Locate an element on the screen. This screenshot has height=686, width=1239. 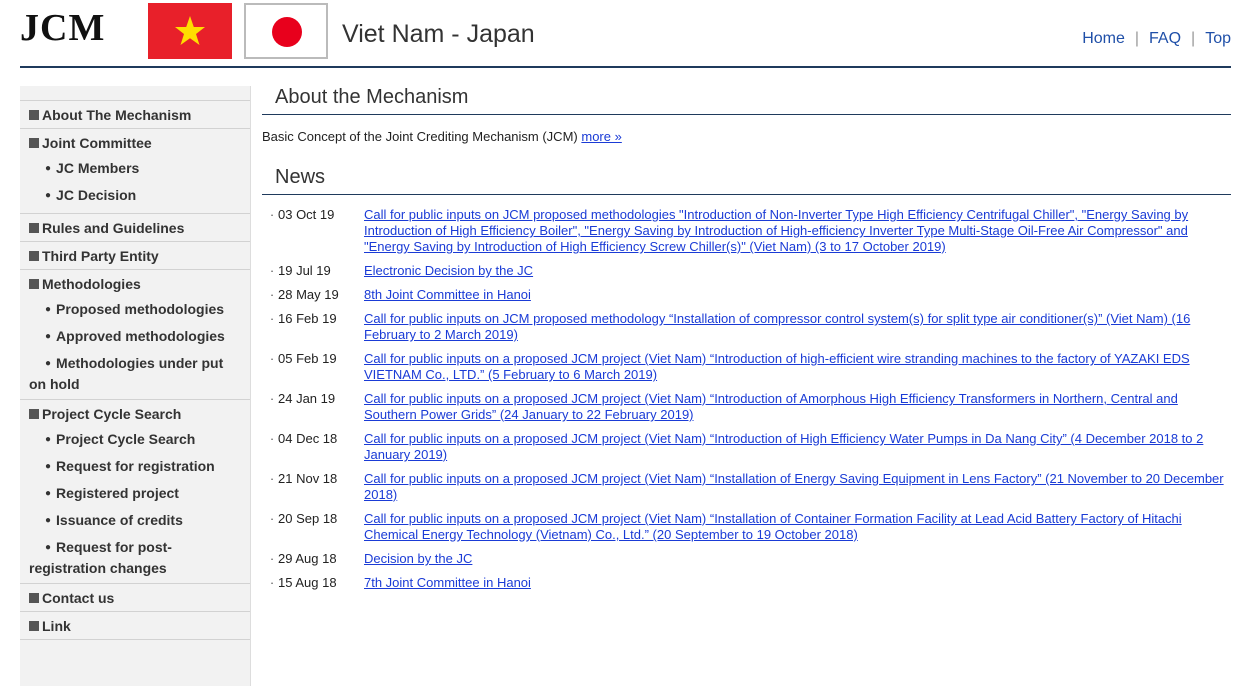
sidebar-subitem-label: Request for registration is located at coordinates (135, 466).